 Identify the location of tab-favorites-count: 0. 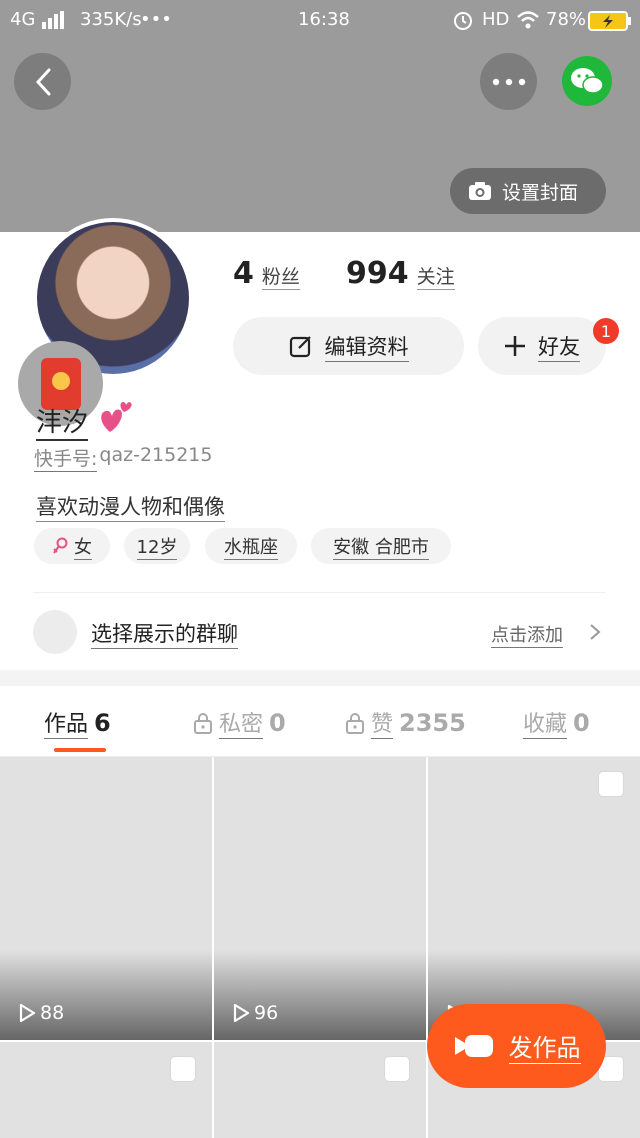
(581, 722).